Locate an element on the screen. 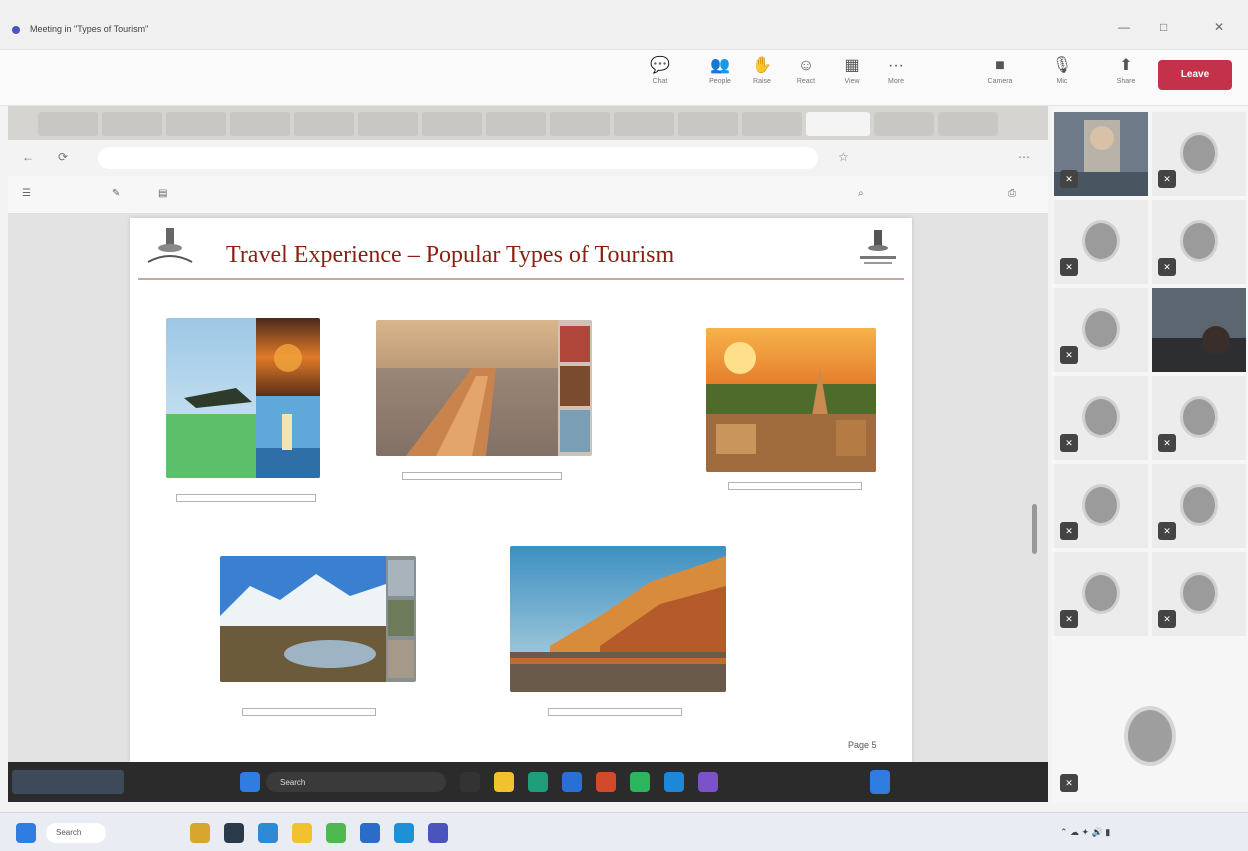 This screenshot has height=851, width=1248. pdf-scrollbar is located at coordinates (1034, 529).